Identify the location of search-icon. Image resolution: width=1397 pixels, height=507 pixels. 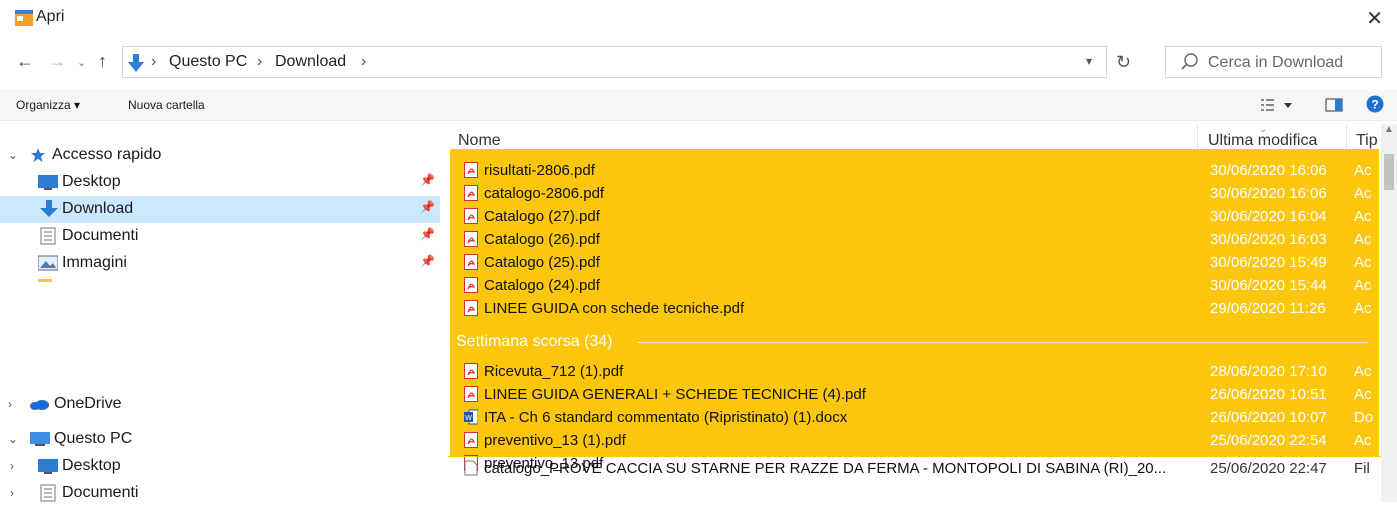
(1189, 61).